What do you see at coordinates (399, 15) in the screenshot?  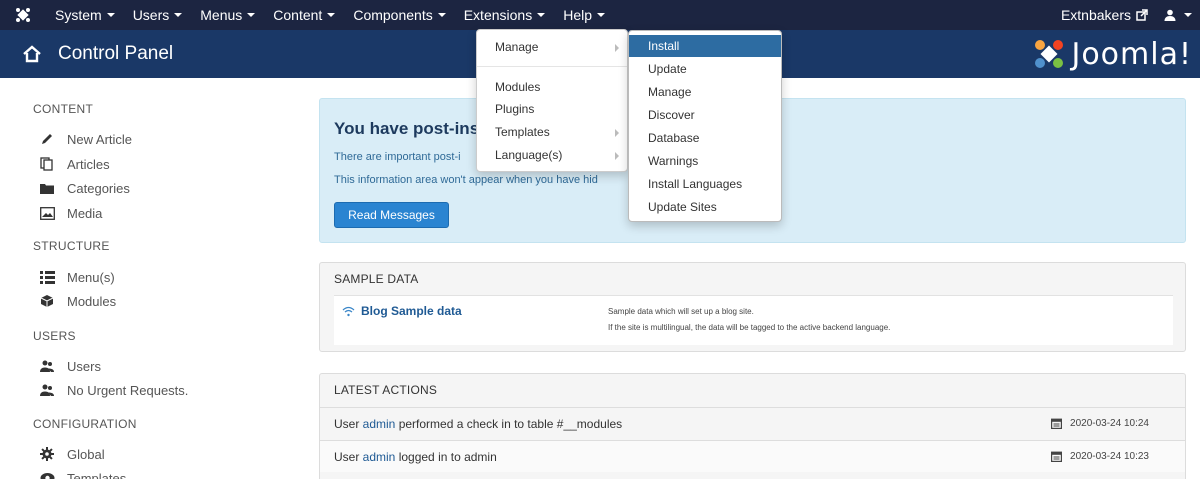 I see `menu-components: Components` at bounding box center [399, 15].